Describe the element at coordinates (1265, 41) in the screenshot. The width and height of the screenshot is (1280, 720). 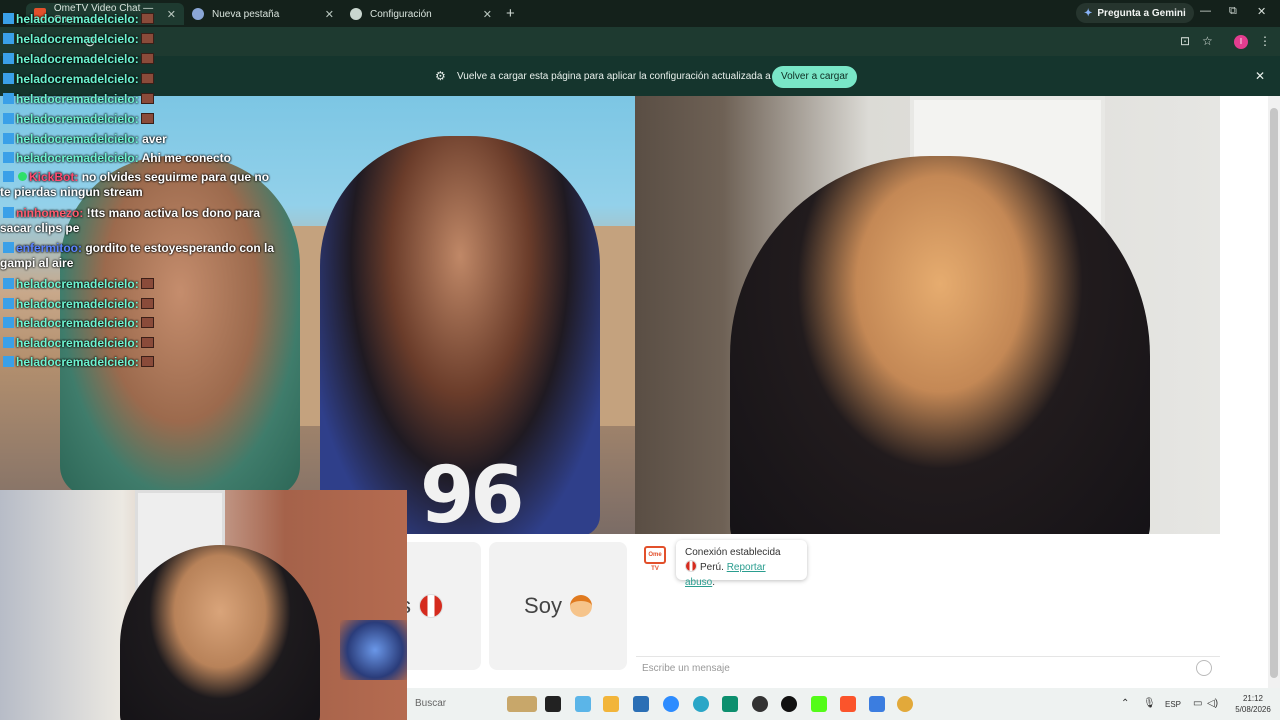
I see `menu-kebab-icon: ⋮` at that location.